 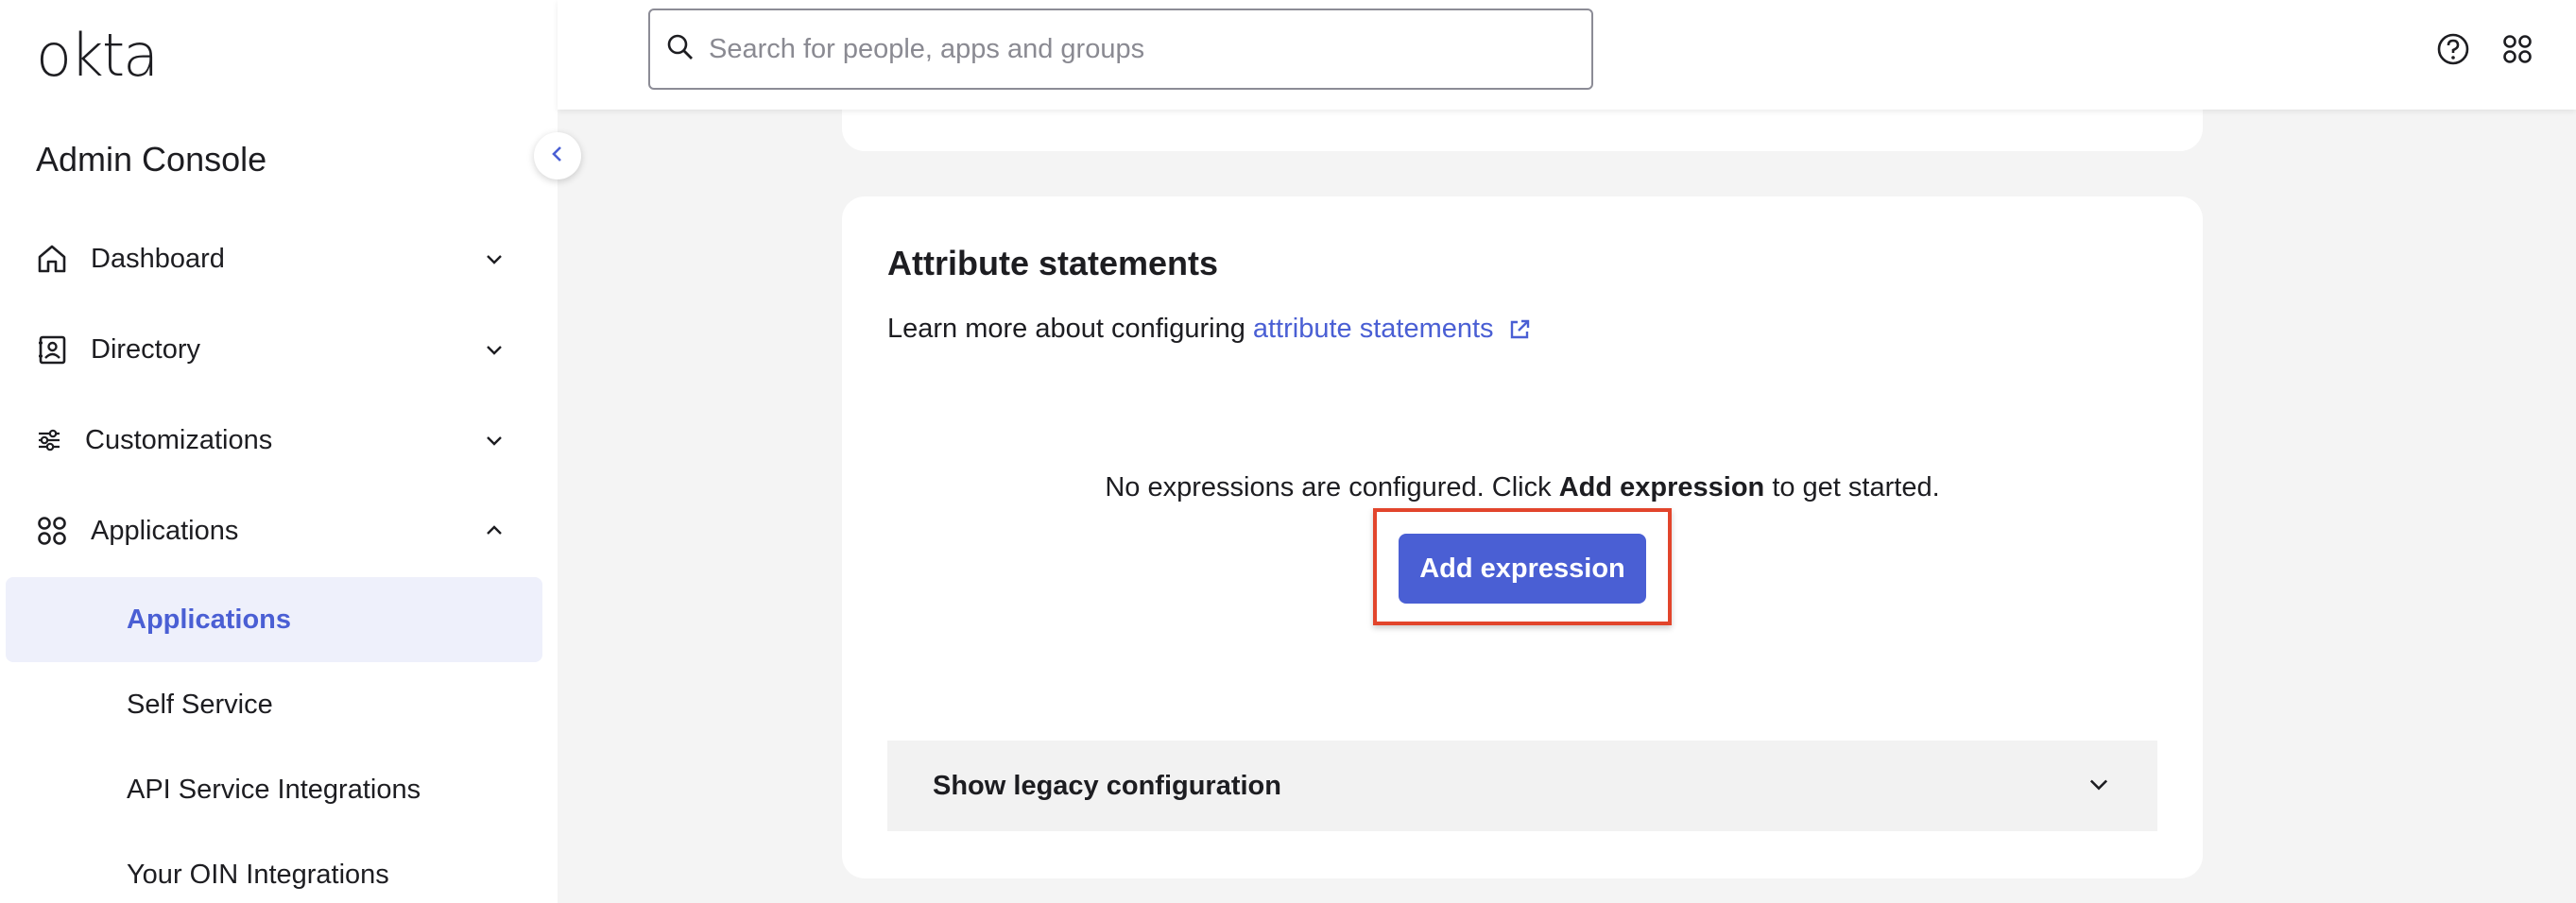 What do you see at coordinates (52, 349) in the screenshot?
I see `directory-icon` at bounding box center [52, 349].